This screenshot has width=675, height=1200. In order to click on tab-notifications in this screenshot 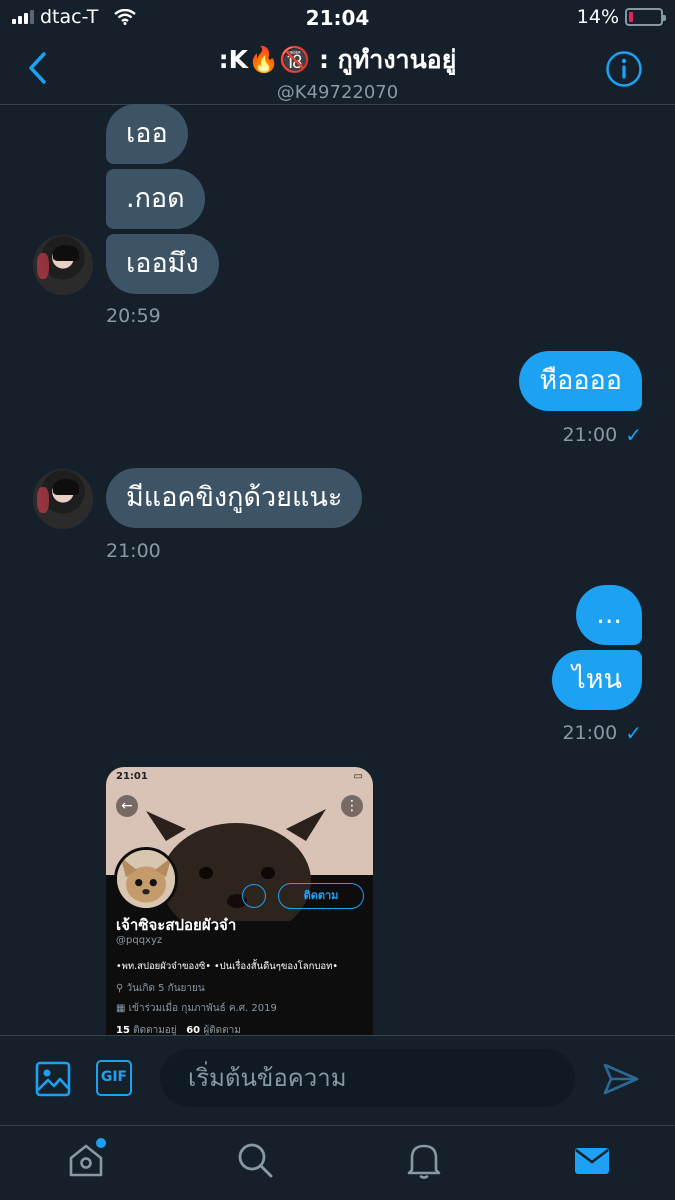, I will do `click(424, 1160)`.